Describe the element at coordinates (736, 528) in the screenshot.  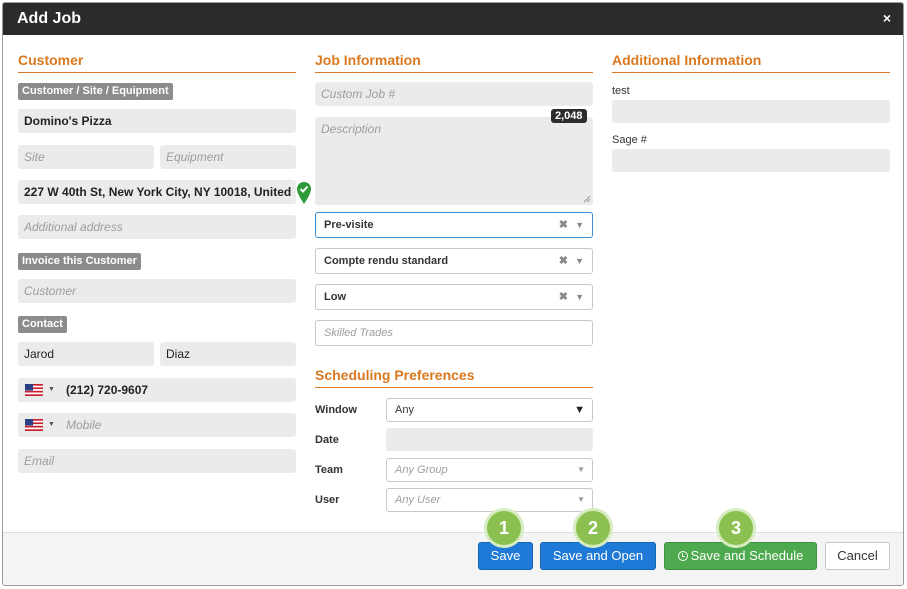
I see `step-marker-3: 3` at that location.